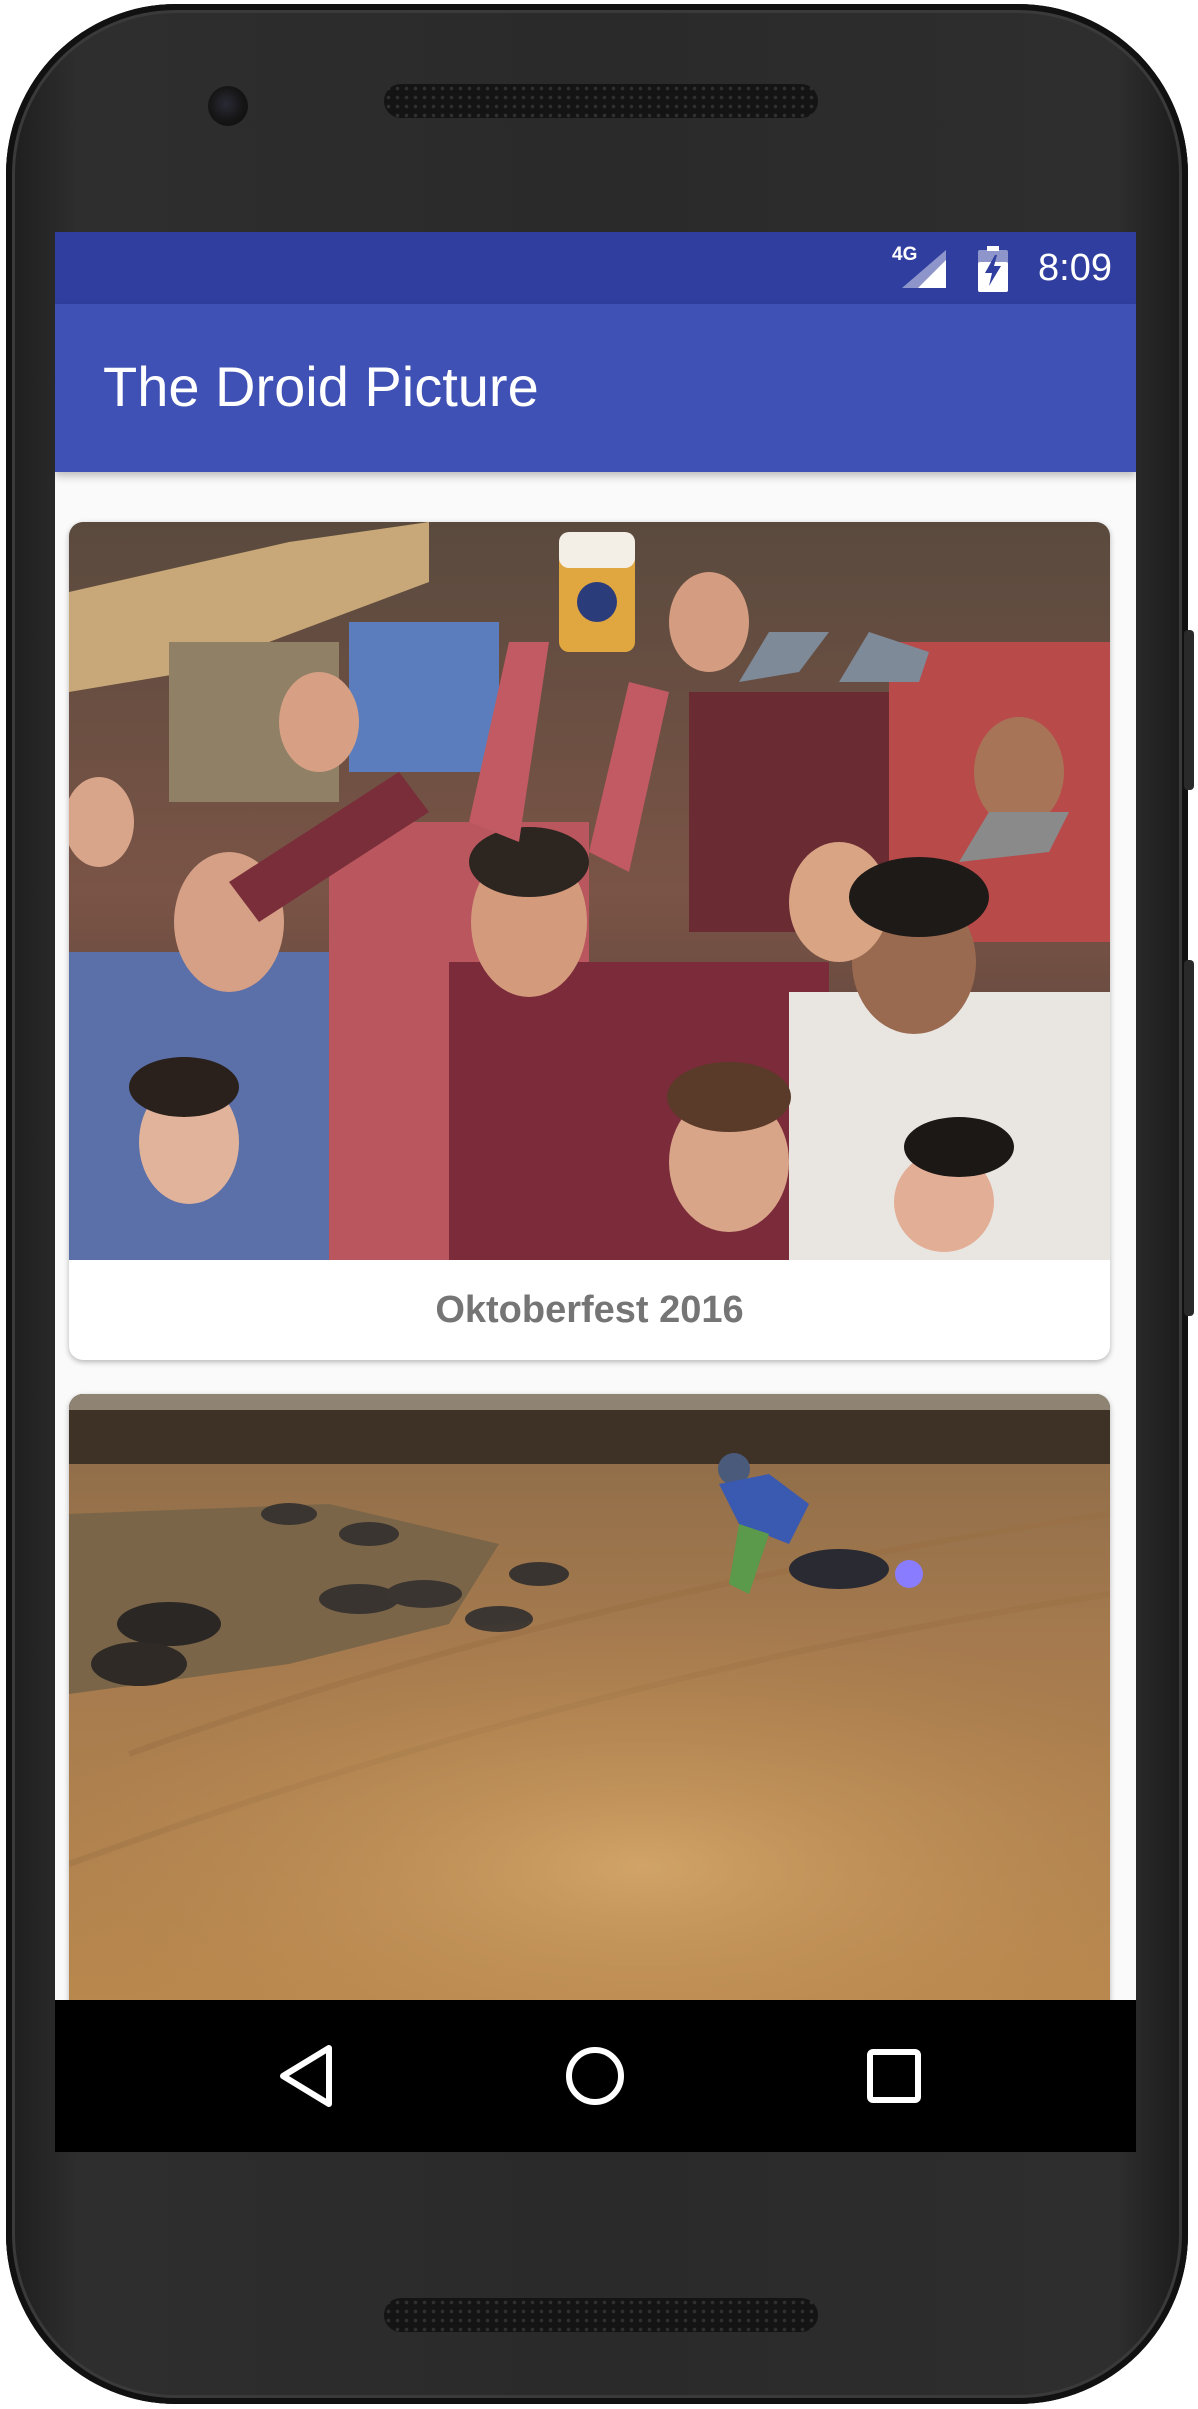 This screenshot has height=2409, width=1198. What do you see at coordinates (595, 268) in the screenshot?
I see `status-bar: 4G 8:09` at bounding box center [595, 268].